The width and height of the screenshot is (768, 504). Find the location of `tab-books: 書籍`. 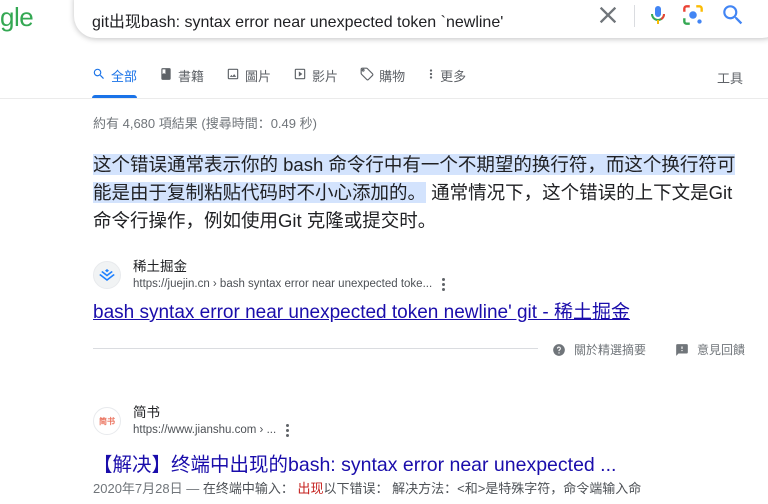

tab-books: 書籍 is located at coordinates (181, 82).